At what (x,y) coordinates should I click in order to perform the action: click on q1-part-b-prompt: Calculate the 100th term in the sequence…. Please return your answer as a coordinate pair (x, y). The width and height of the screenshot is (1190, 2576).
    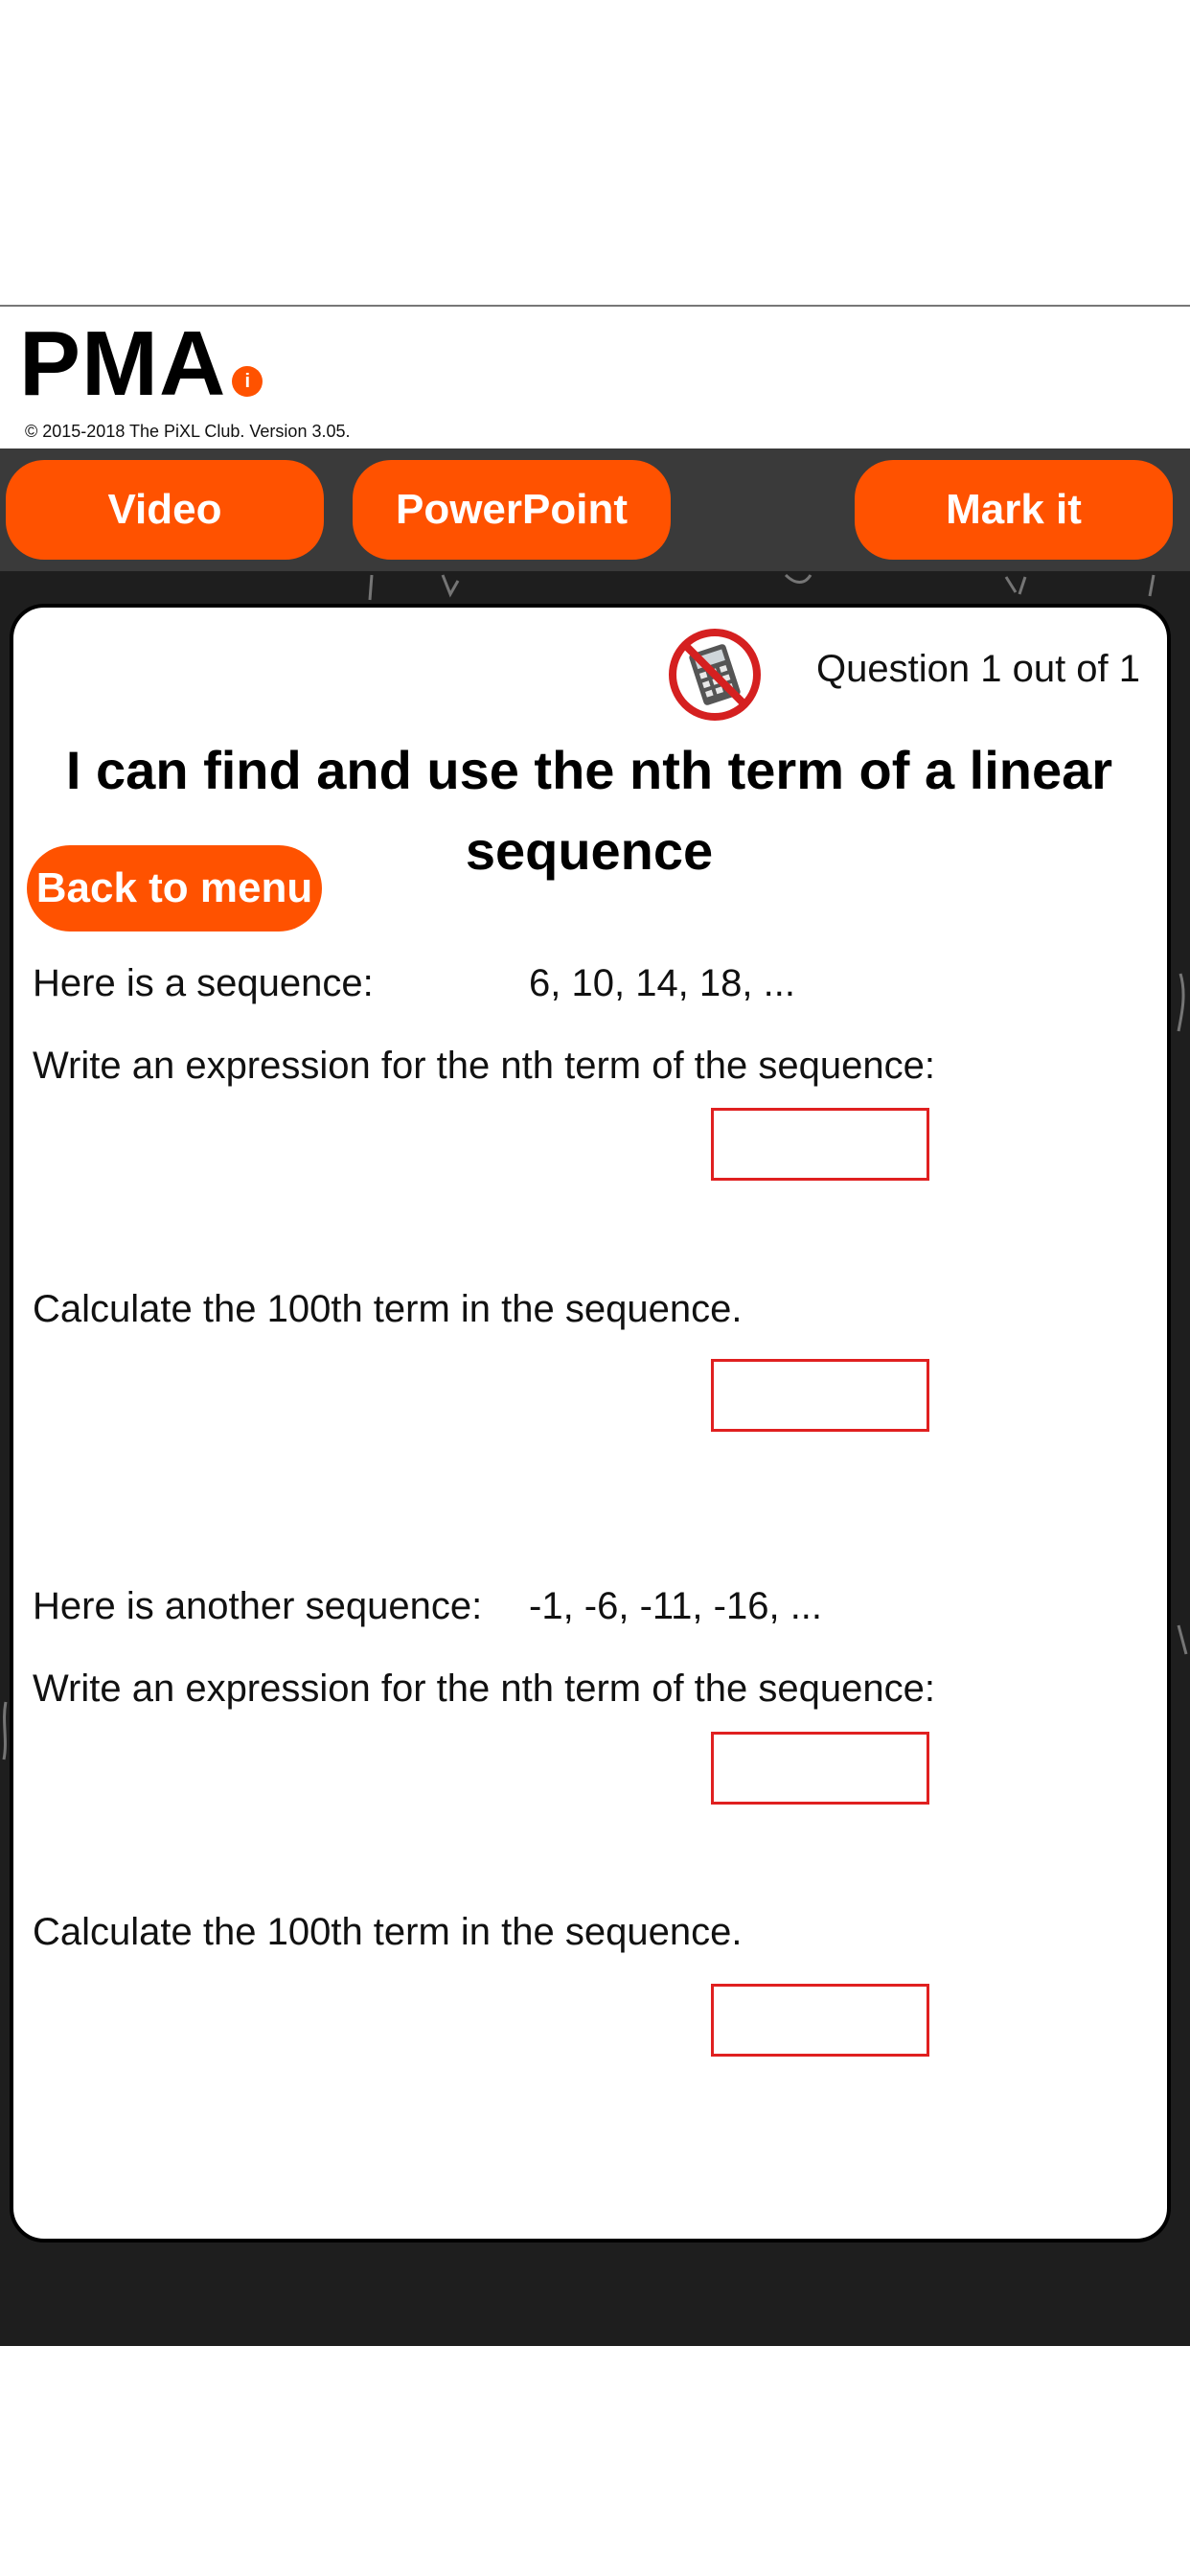
    Looking at the image, I should click on (388, 1309).